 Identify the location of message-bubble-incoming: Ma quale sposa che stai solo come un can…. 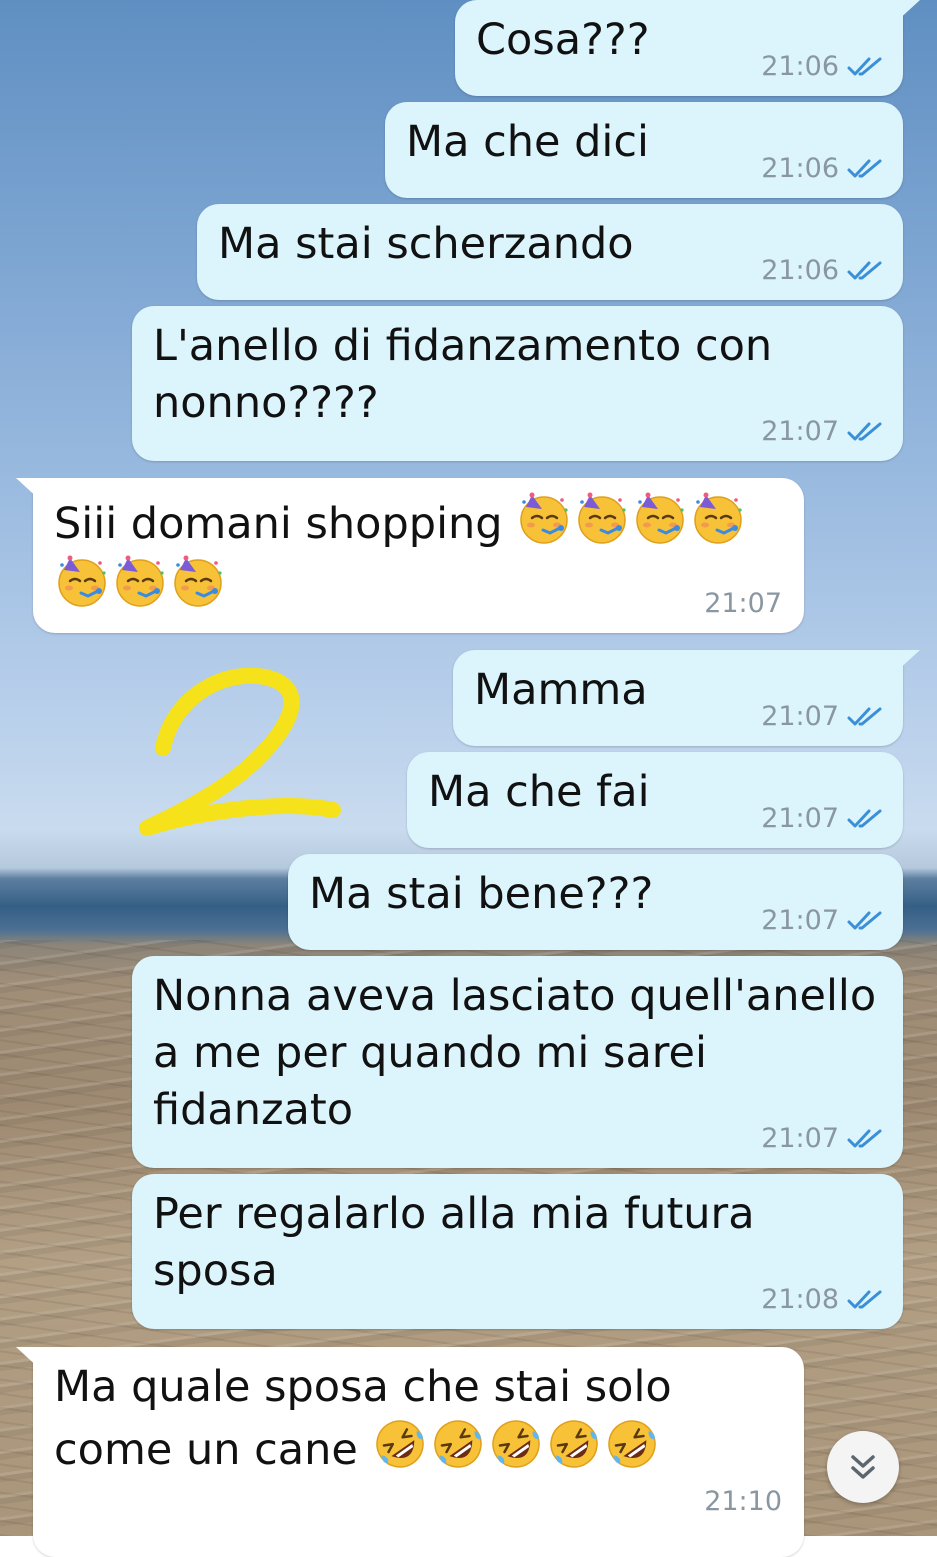
(410, 1452).